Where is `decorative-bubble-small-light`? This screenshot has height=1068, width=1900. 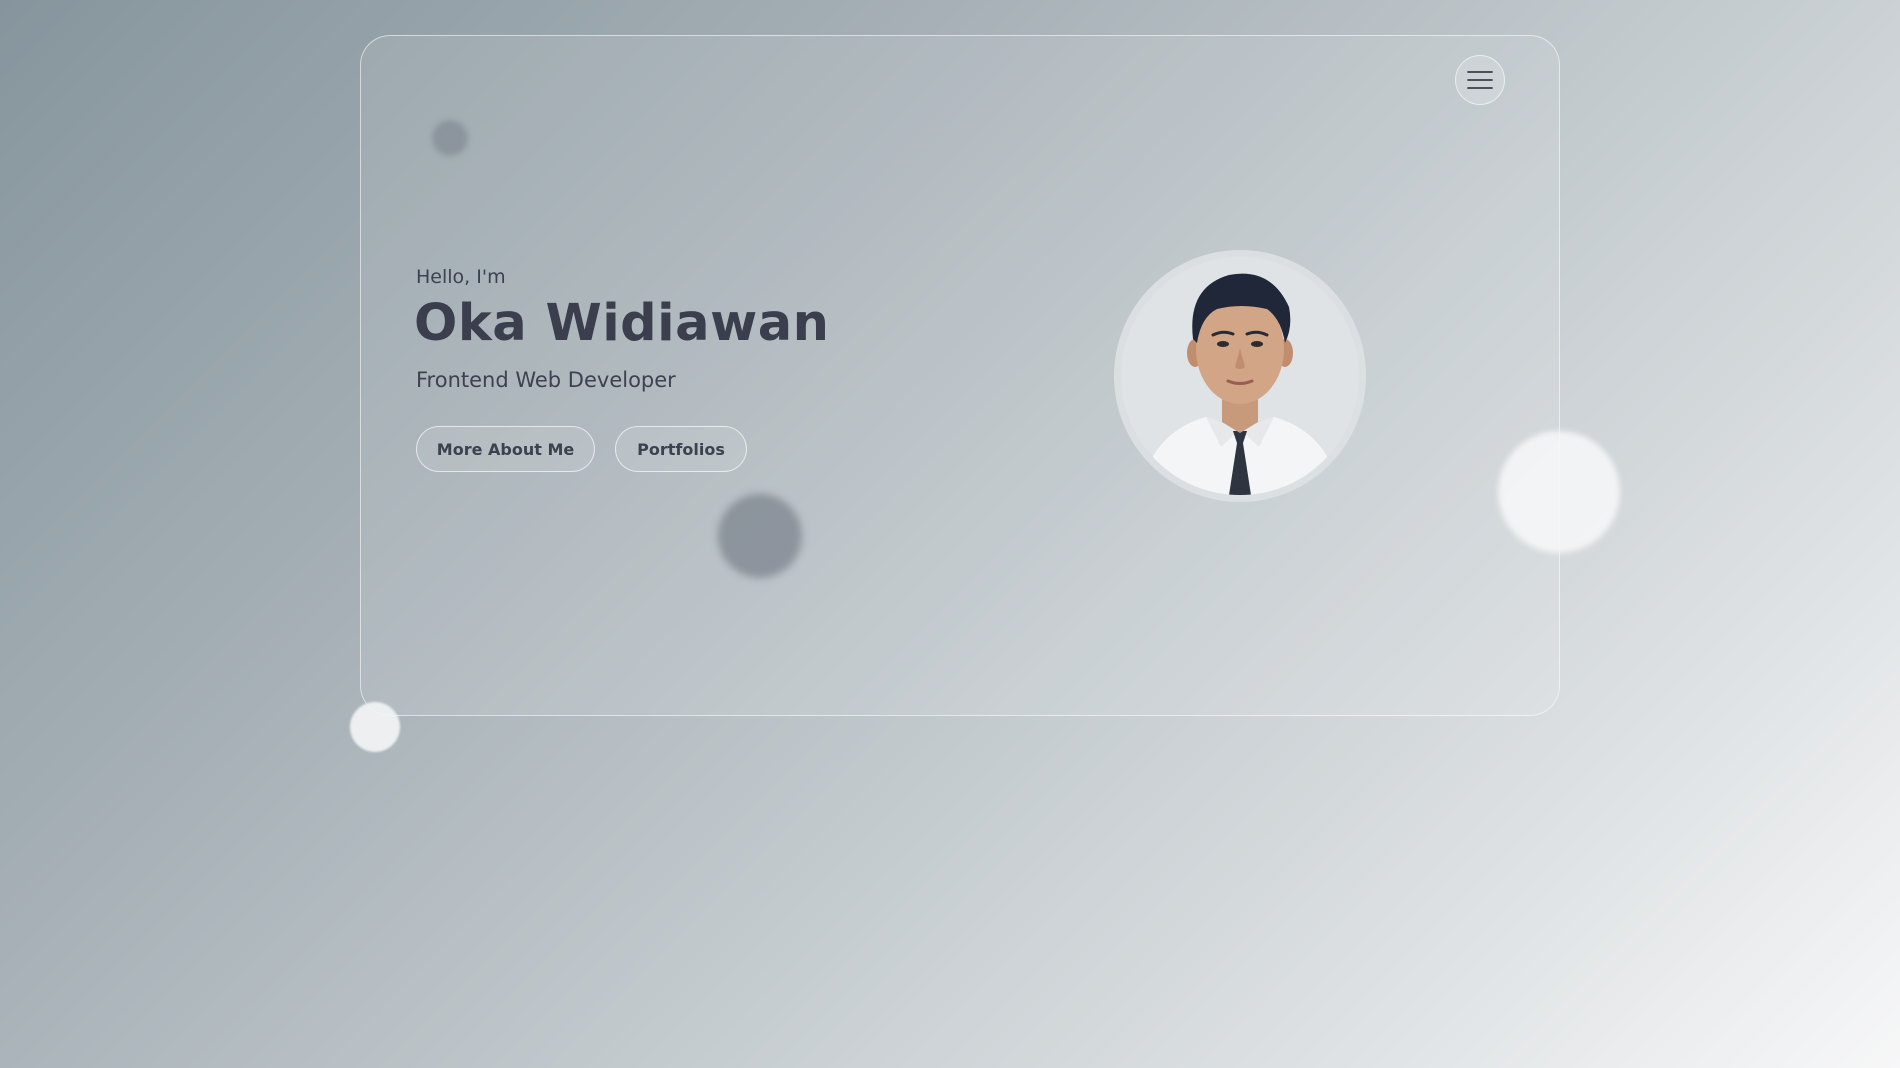
decorative-bubble-small-light is located at coordinates (375, 727).